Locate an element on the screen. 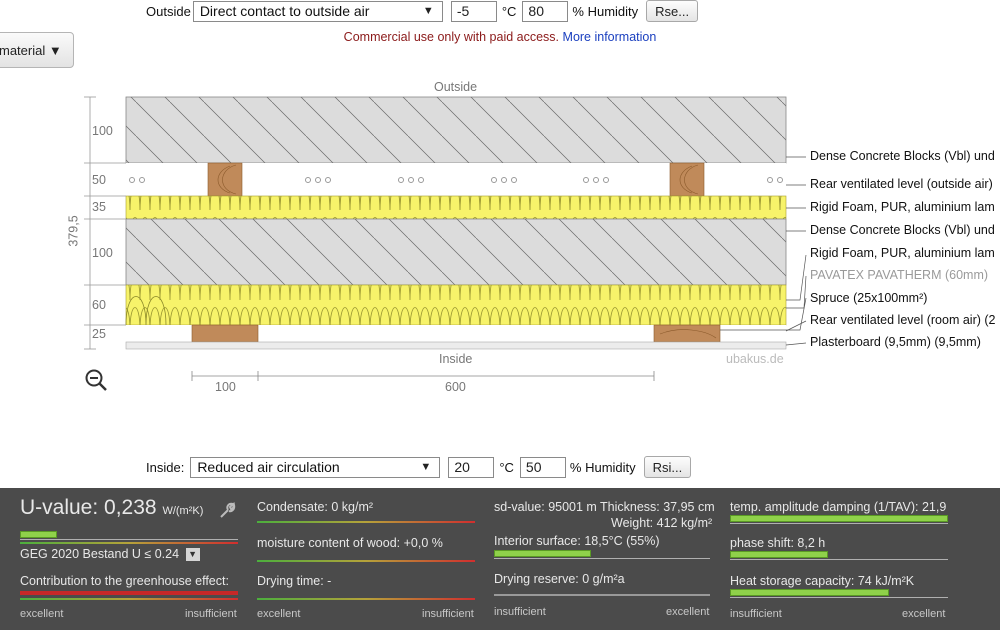 The height and width of the screenshot is (630, 1000). scale-excellent-2: excellent is located at coordinates (279, 614).